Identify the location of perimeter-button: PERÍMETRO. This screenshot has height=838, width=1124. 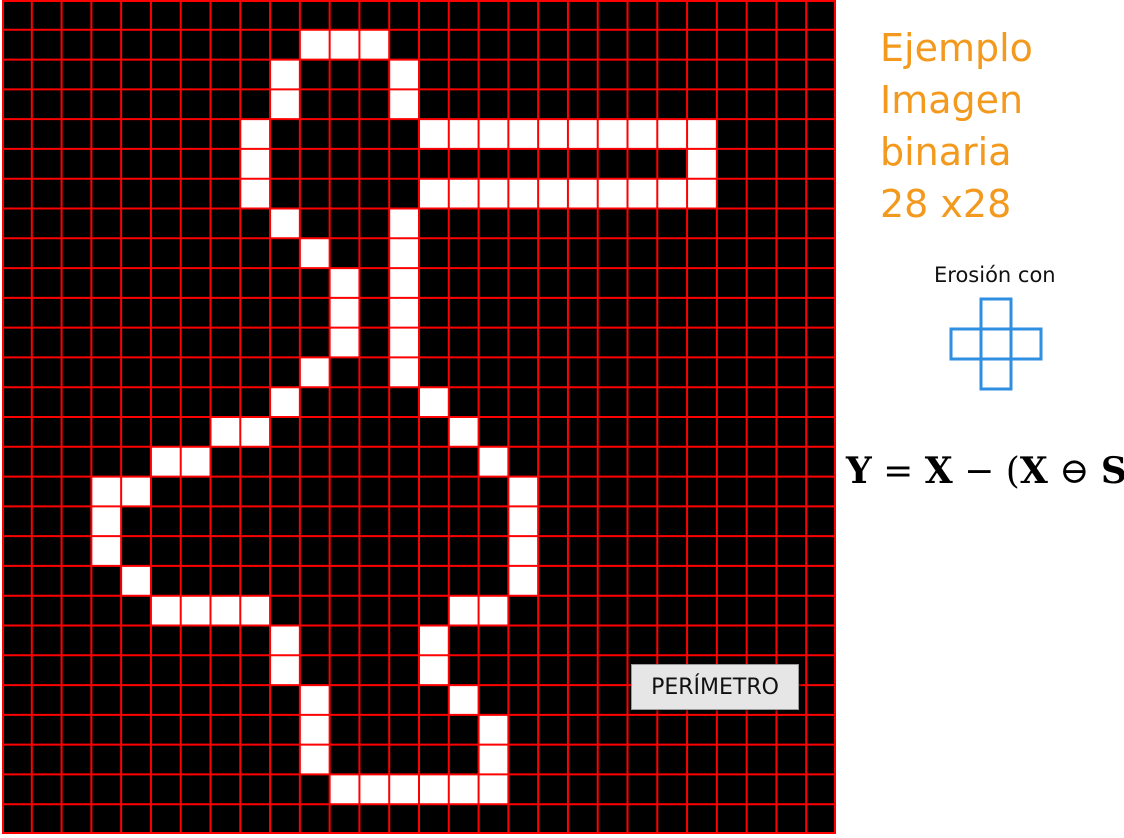
(715, 687).